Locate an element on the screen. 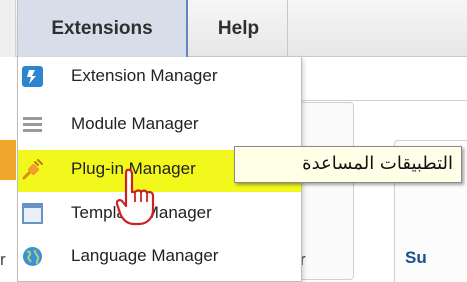 This screenshot has width=467, height=282. language-icon is located at coordinates (32, 256).